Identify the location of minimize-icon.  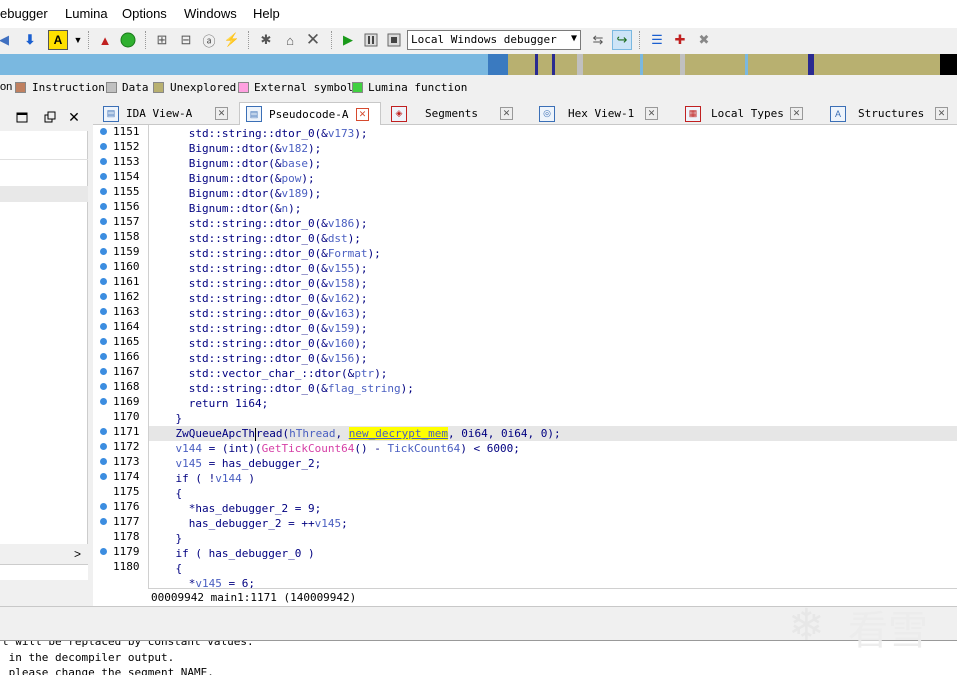
(22, 117).